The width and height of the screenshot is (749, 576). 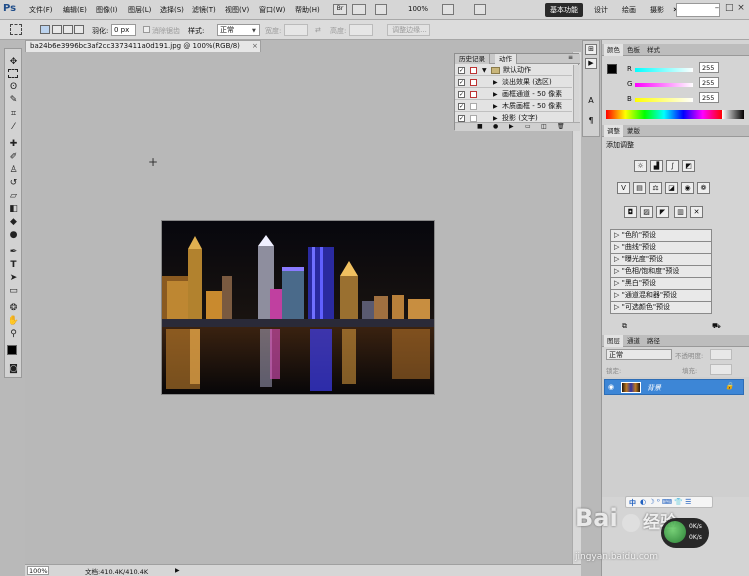 What do you see at coordinates (13, 278) in the screenshot?
I see `path-select-tool-icon: ➤` at bounding box center [13, 278].